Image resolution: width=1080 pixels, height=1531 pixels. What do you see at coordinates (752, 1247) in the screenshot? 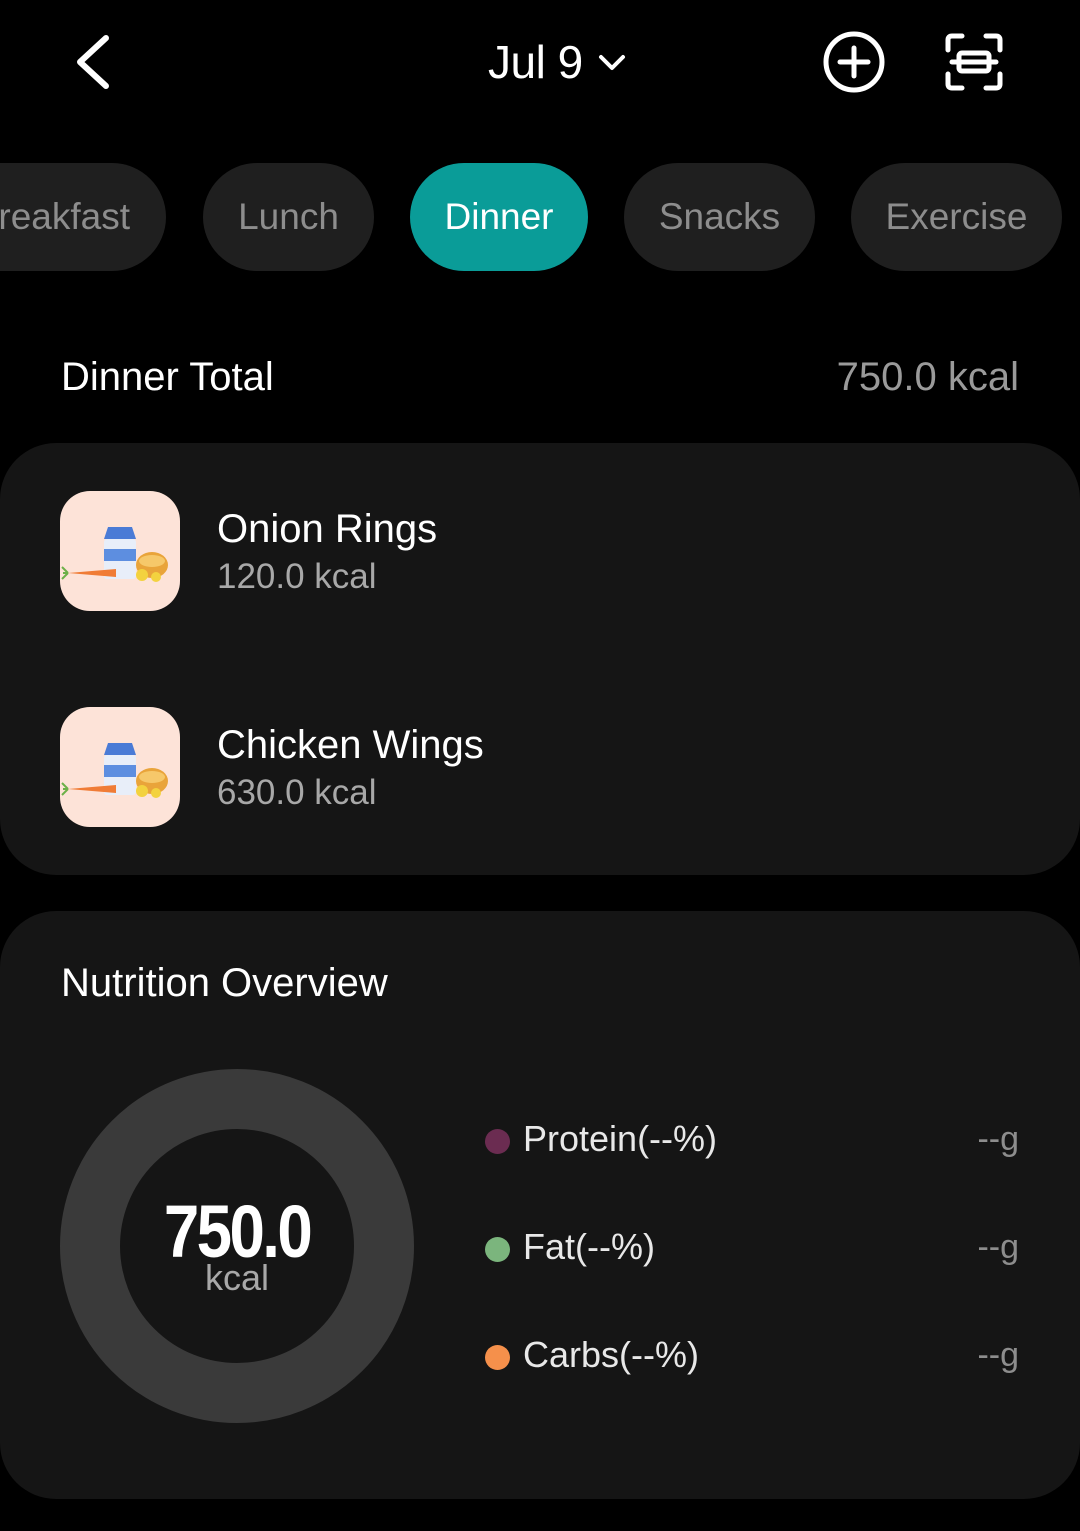
I see `macro-fat: Fat(--%) --g` at bounding box center [752, 1247].